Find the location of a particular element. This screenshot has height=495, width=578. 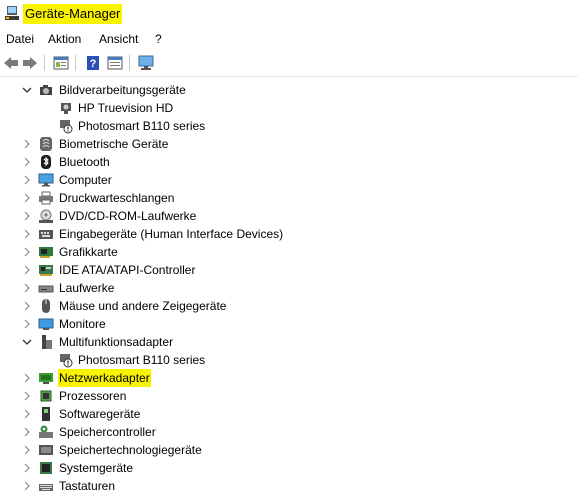

tree-item-label: Eingabegeräte (Human Interface Devices) is located at coordinates (171, 234).